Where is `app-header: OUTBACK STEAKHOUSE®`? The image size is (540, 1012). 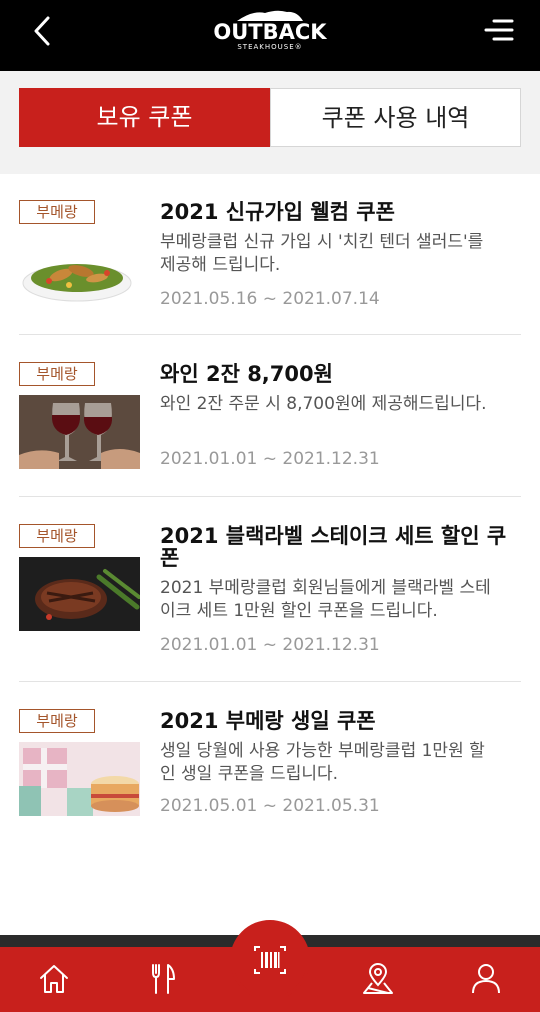 app-header: OUTBACK STEAKHOUSE® is located at coordinates (270, 35).